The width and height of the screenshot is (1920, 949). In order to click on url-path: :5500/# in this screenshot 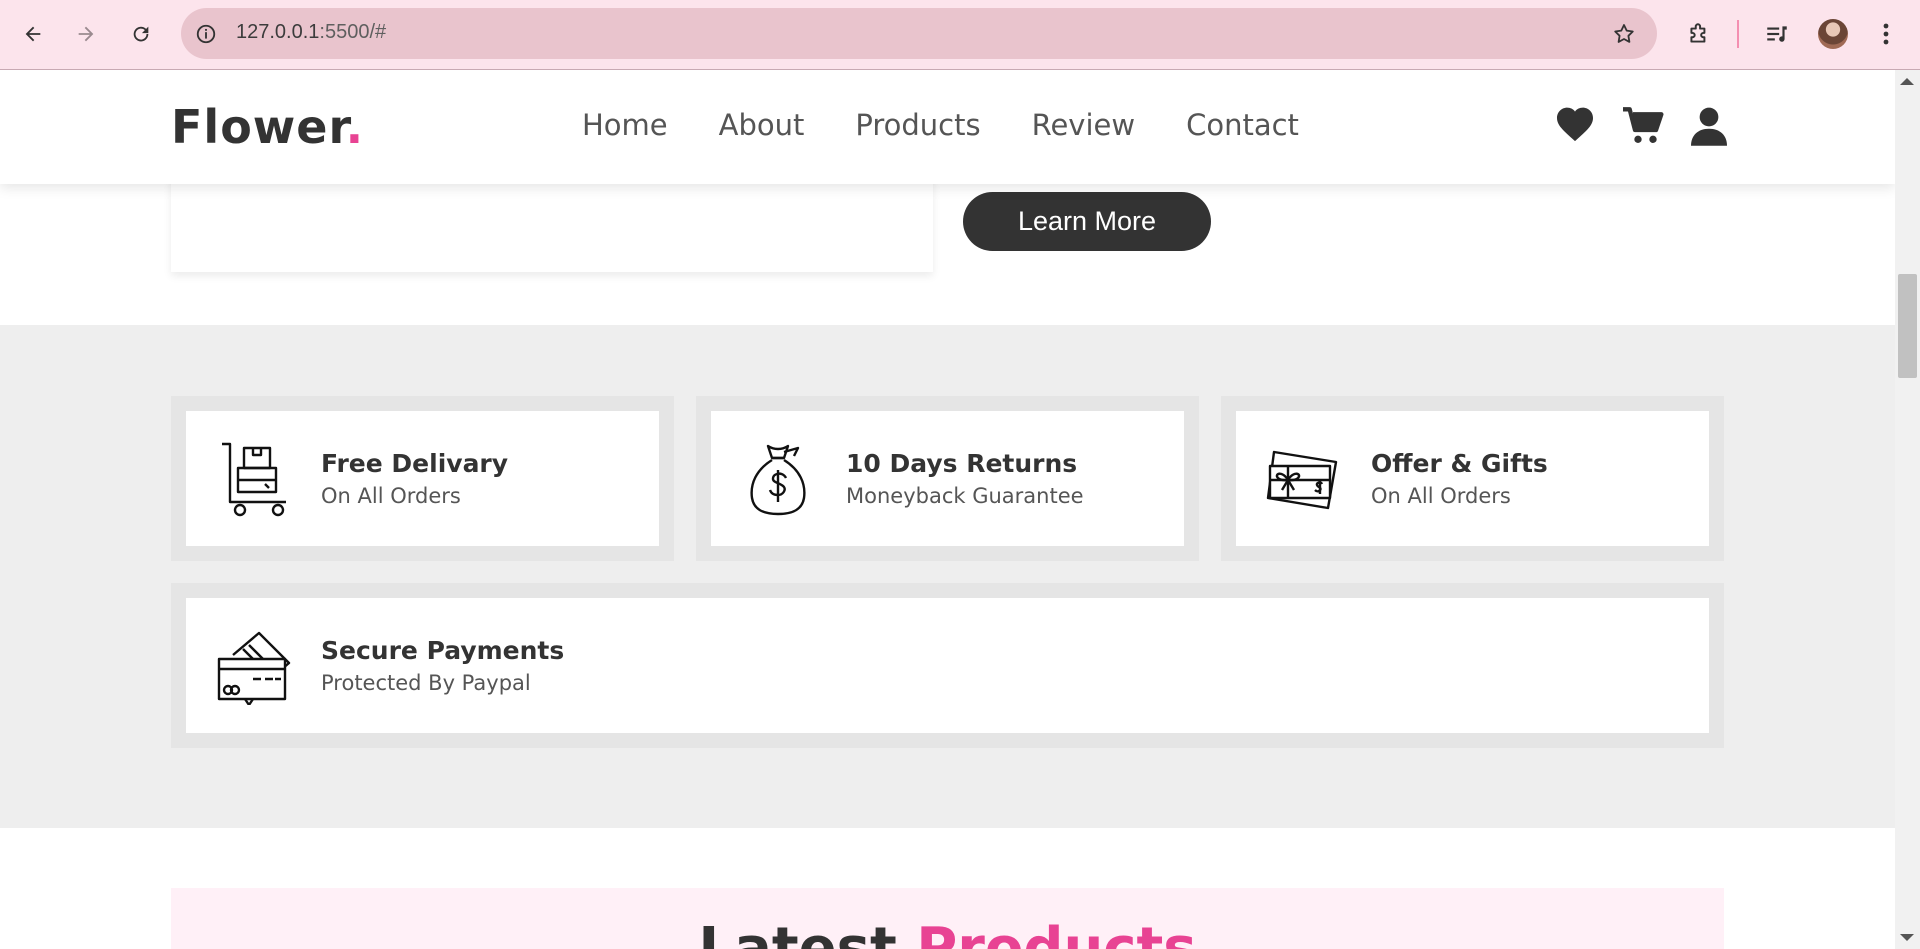, I will do `click(353, 32)`.